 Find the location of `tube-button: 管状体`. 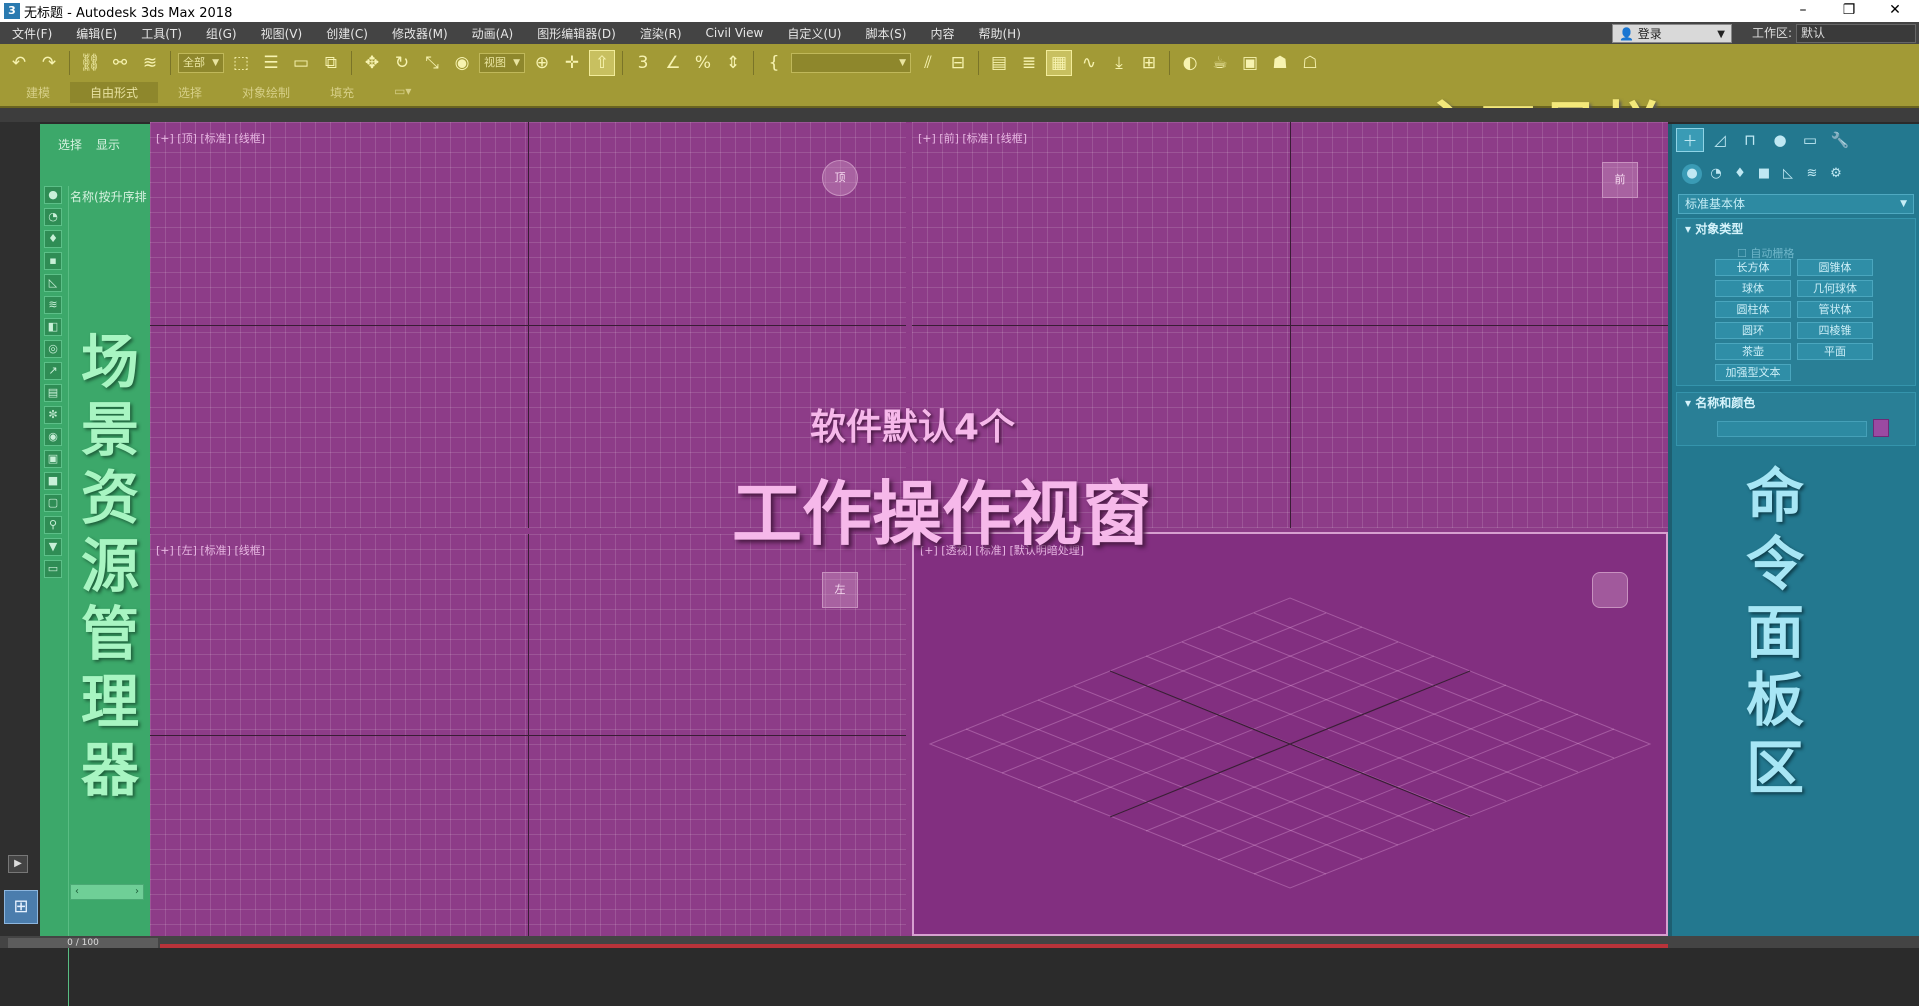

tube-button: 管状体 is located at coordinates (1835, 309).